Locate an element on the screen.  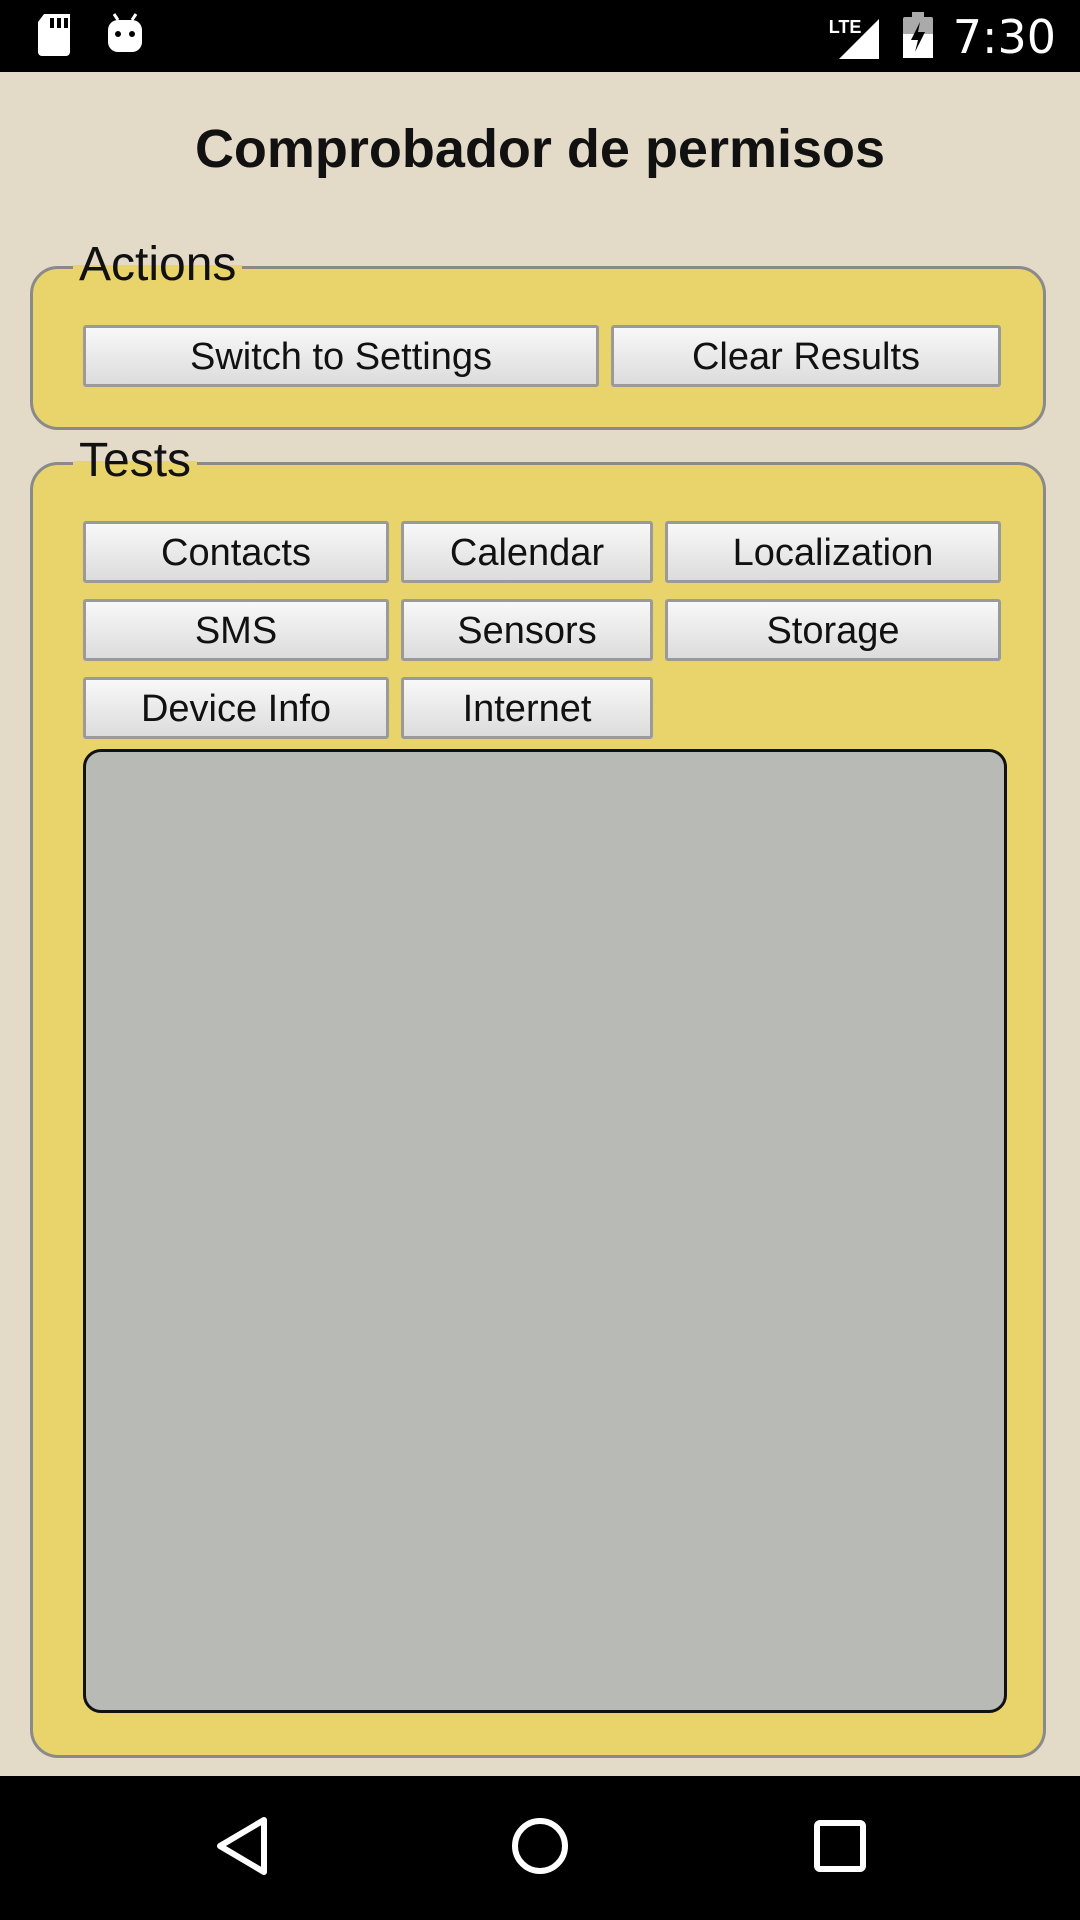
sms-button: SMS is located at coordinates (236, 630).